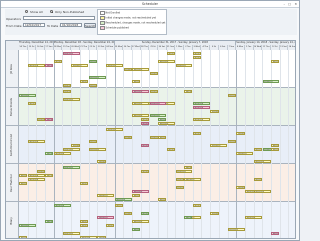  What do you see at coordinates (59, 18) in the screenshot?
I see `operators-field` at bounding box center [59, 18].